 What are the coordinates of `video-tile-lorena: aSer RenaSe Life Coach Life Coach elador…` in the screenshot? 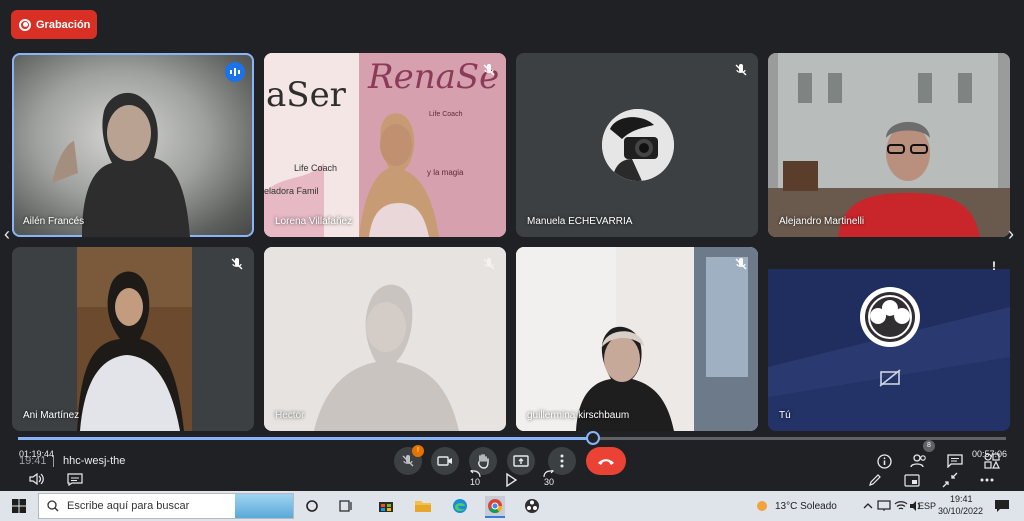 It's located at (385, 145).